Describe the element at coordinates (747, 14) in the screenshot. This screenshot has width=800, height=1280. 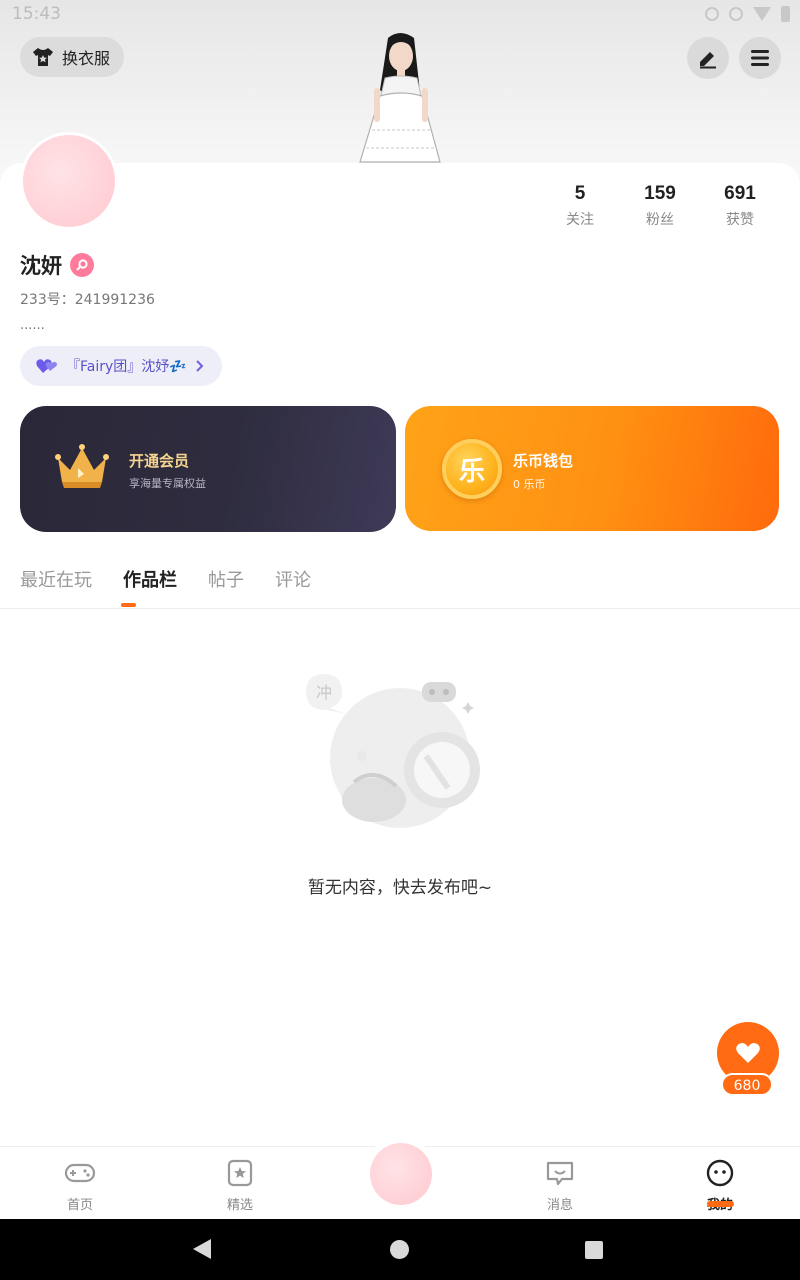
I see `status-icons` at that location.